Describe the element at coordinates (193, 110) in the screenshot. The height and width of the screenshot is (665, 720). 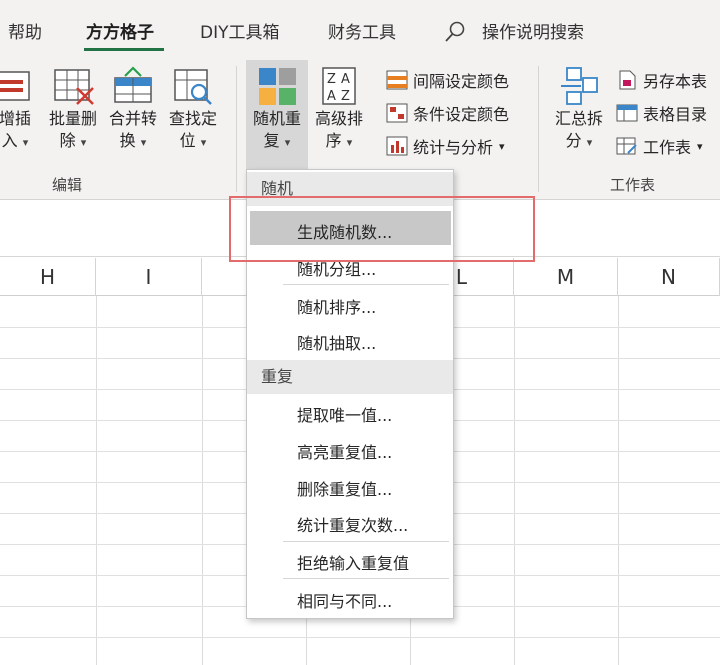
I see `find-locate-button: 查找定 位 ▾` at that location.